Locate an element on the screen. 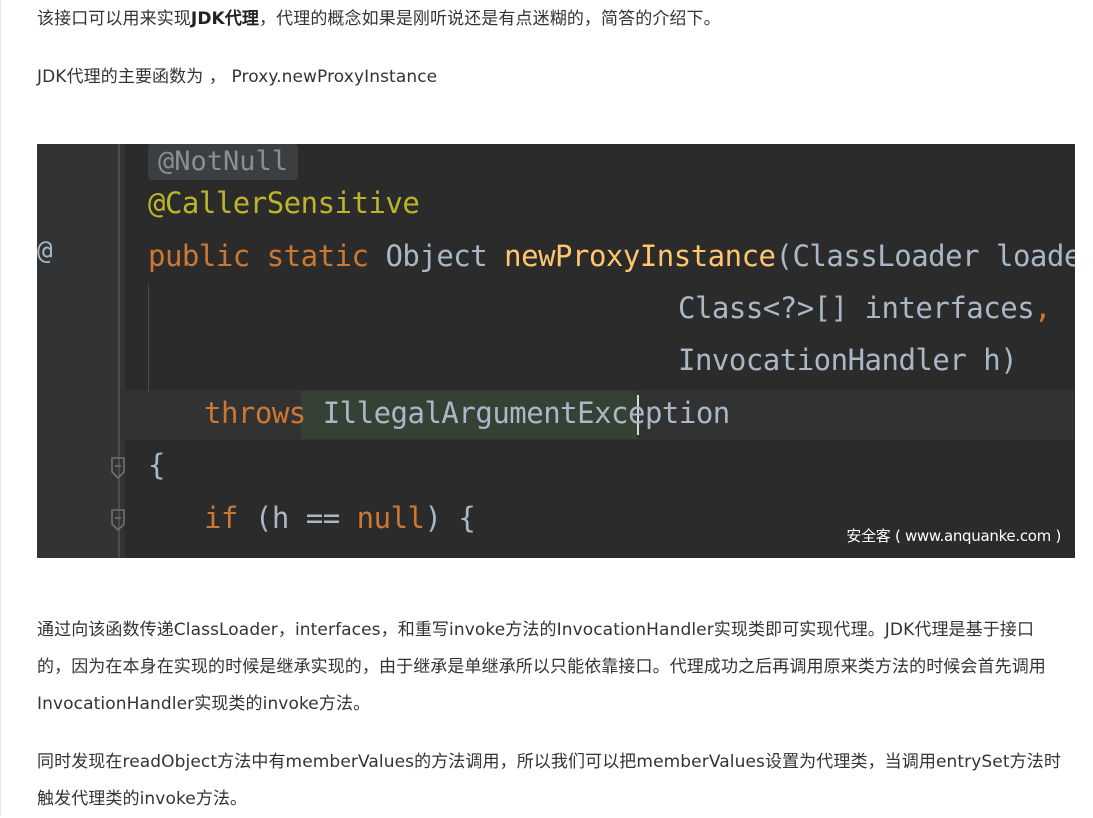 The height and width of the screenshot is (818, 1093). code-line-interfaces: Class<?>[] interfaces, is located at coordinates (865, 308).